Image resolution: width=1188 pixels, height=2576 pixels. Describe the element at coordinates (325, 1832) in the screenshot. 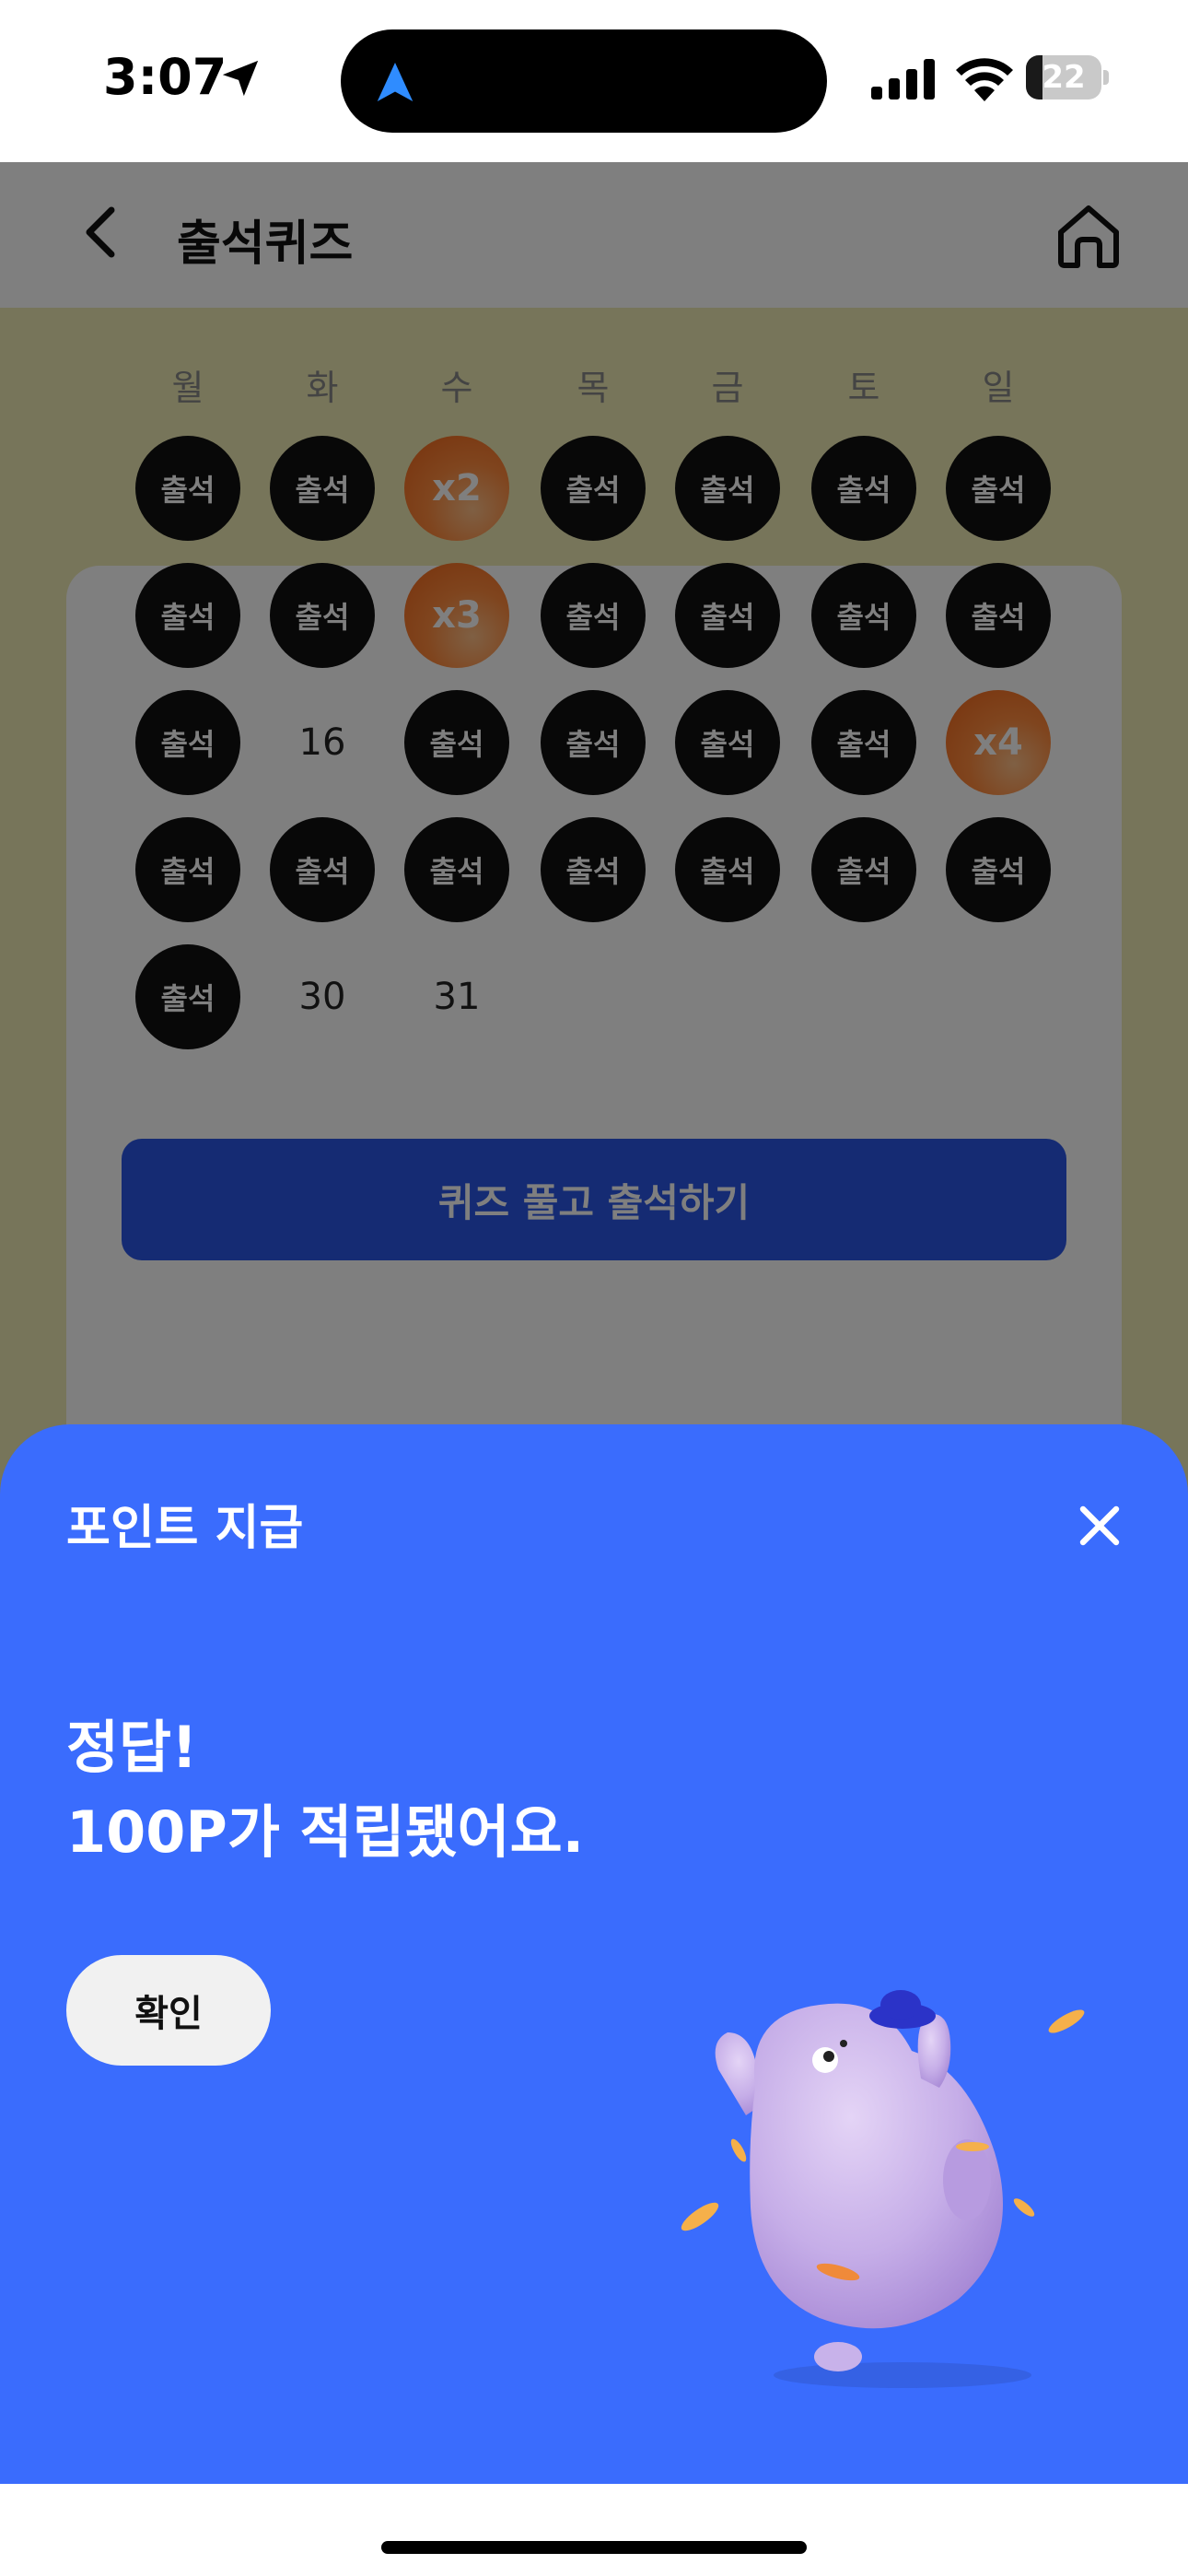

I see `result-message-line2: 100P가 적립됐어요.` at that location.